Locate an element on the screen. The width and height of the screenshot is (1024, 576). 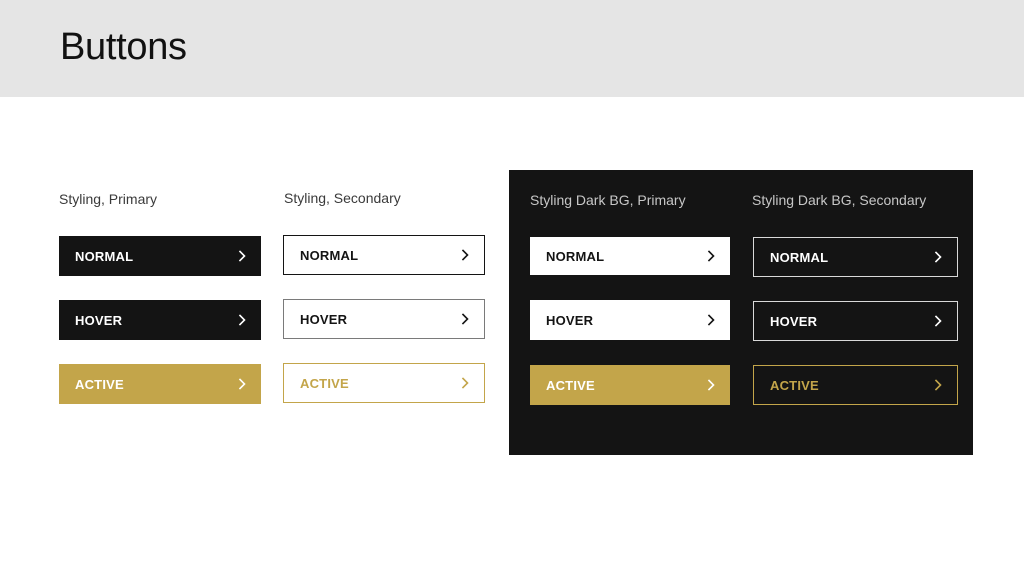
secondary-normal-button: NORMAL is located at coordinates (384, 255).